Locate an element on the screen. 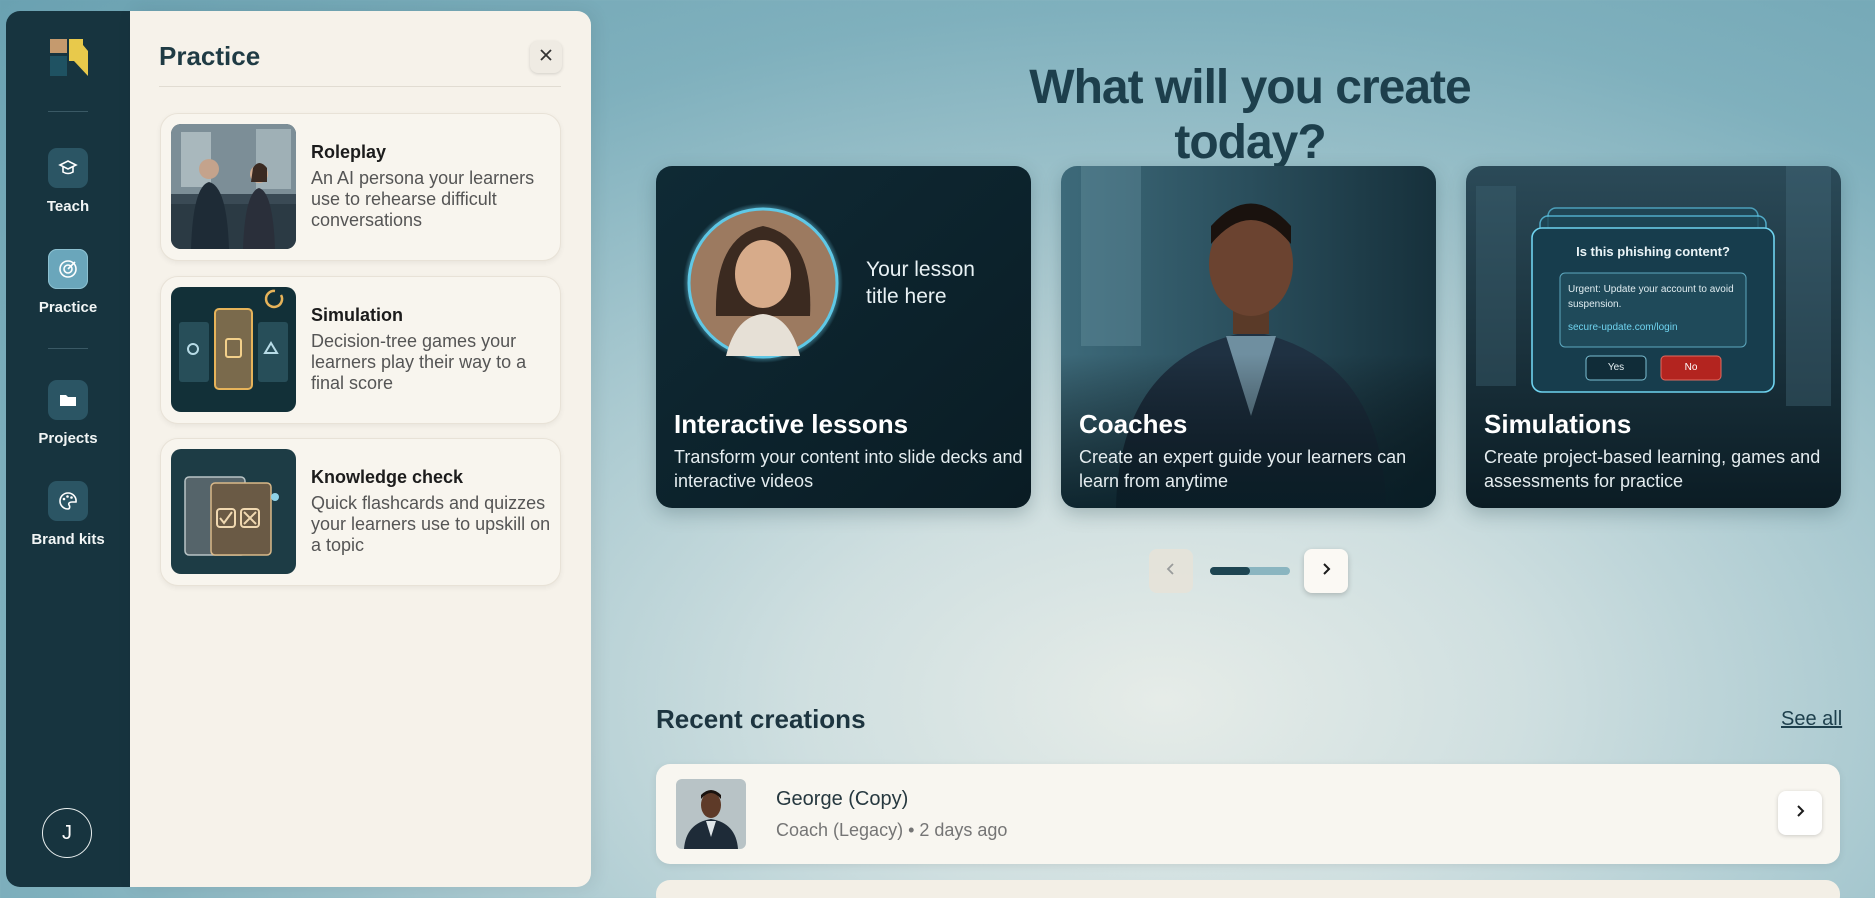  sidebar-item-practice: Practice is located at coordinates (68, 282).